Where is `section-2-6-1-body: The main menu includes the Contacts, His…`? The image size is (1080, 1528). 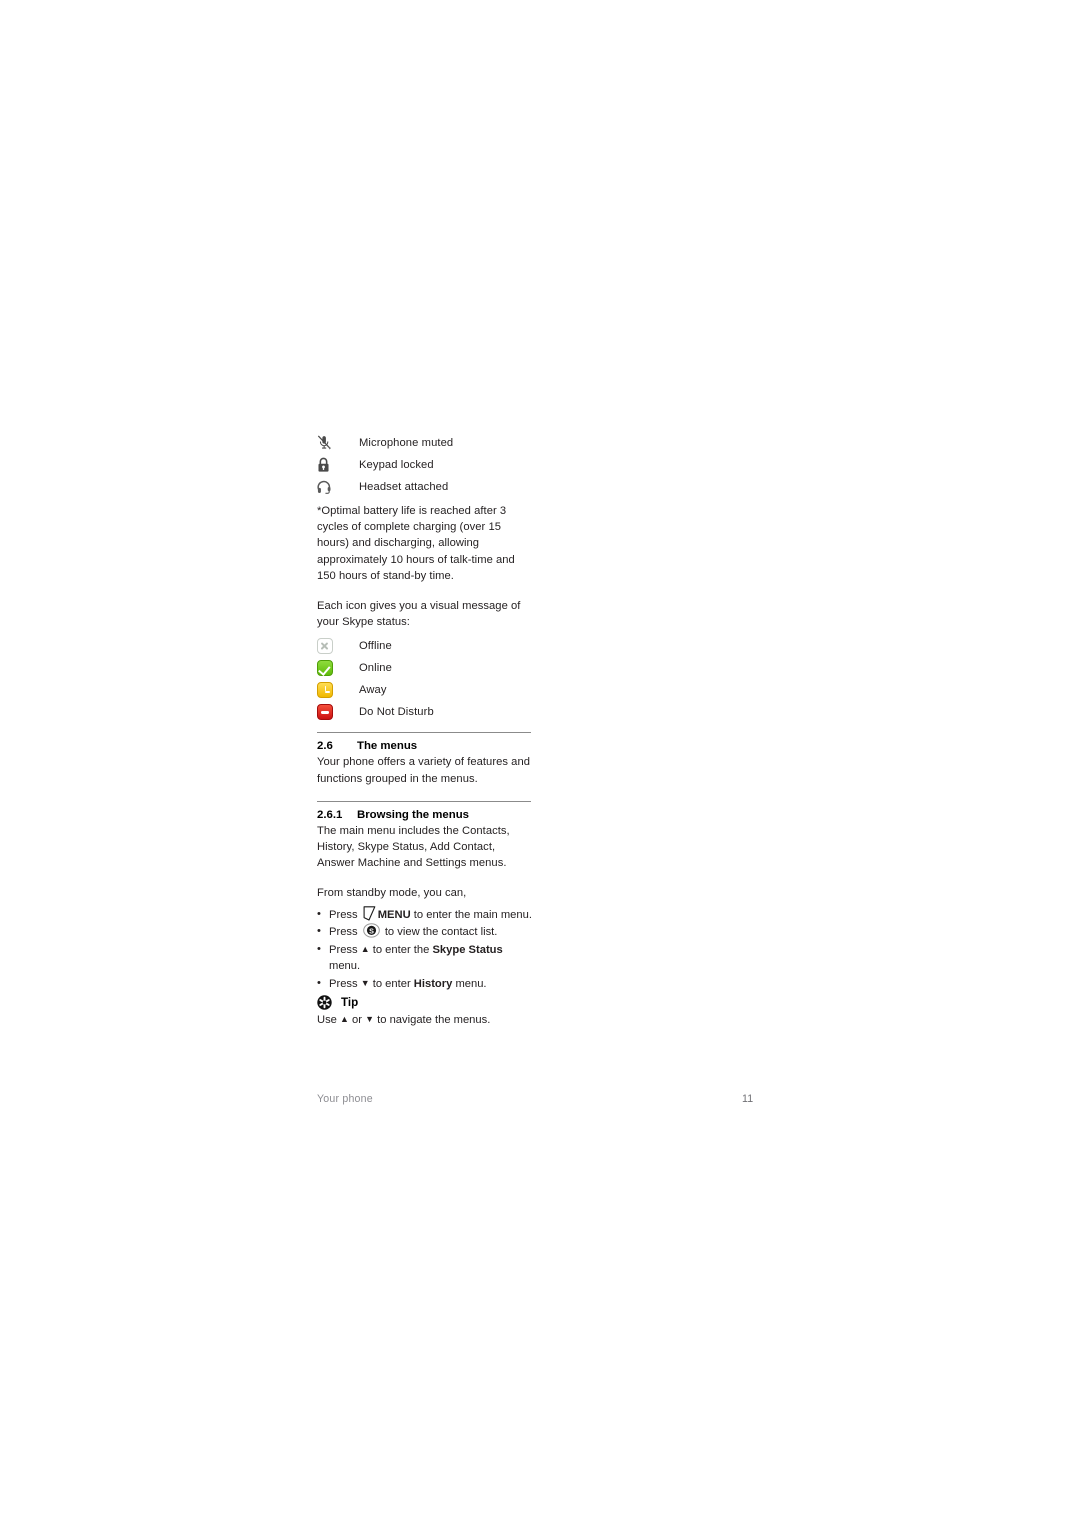
section-2-6-1-body: The main menu includes the Contacts, His… is located at coordinates (413, 847).